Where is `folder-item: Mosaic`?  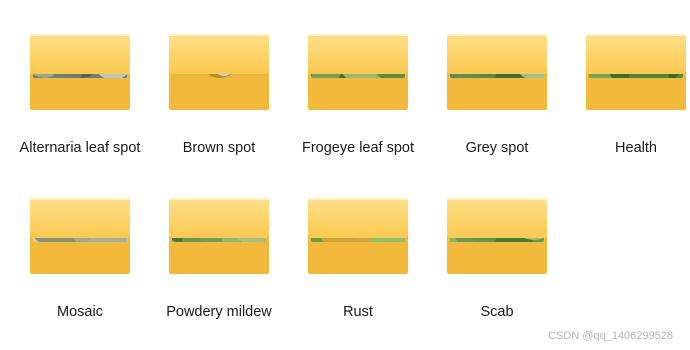
folder-item: Mosaic is located at coordinates (71, 271).